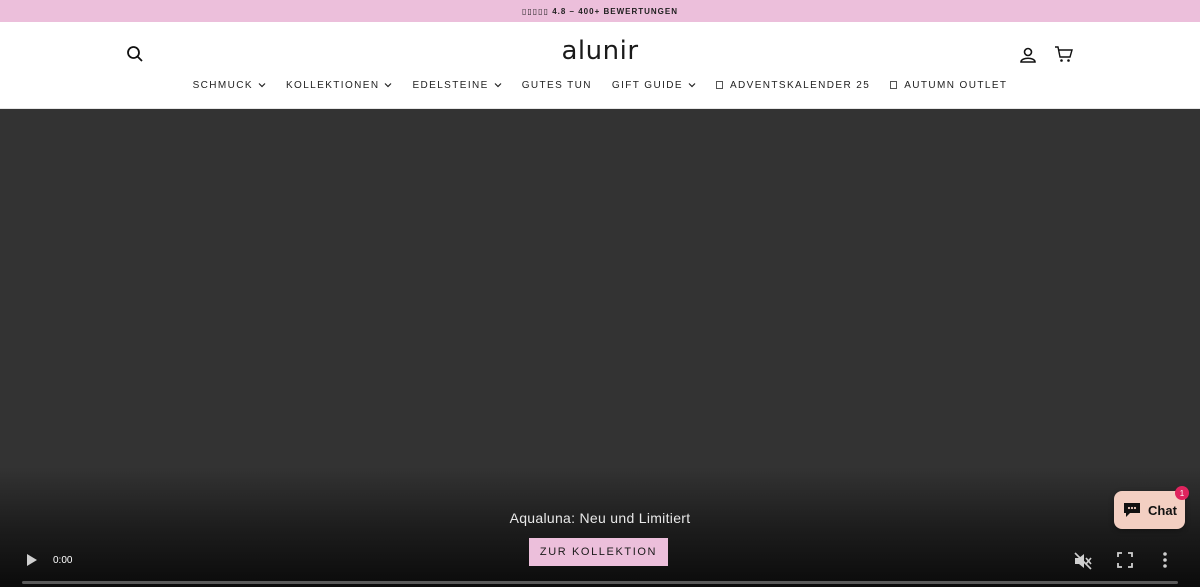 The image size is (1200, 587). I want to click on video-time: 0:00, so click(63, 560).